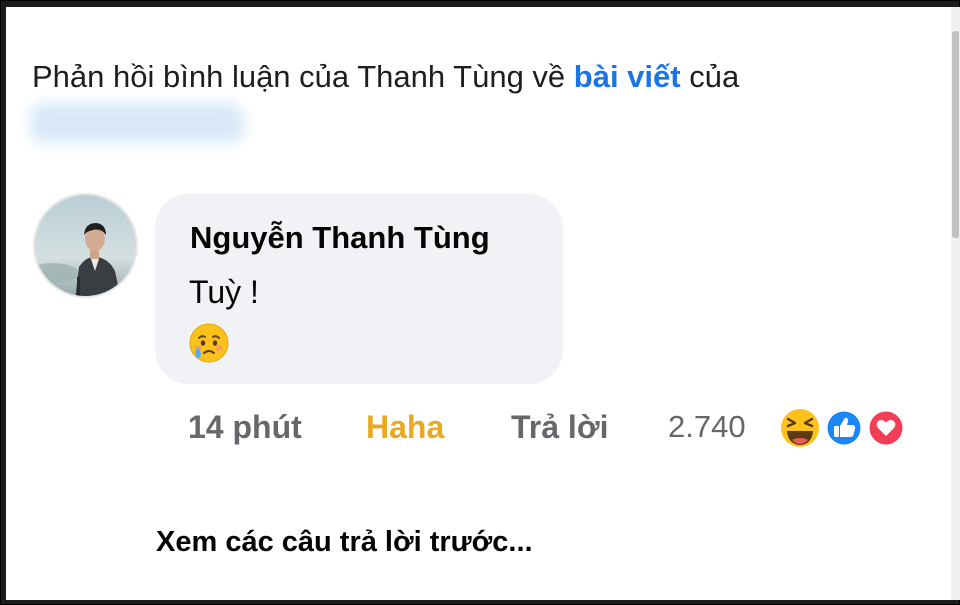 Image resolution: width=960 pixels, height=605 pixels. I want to click on crying-face-icon, so click(209, 343).